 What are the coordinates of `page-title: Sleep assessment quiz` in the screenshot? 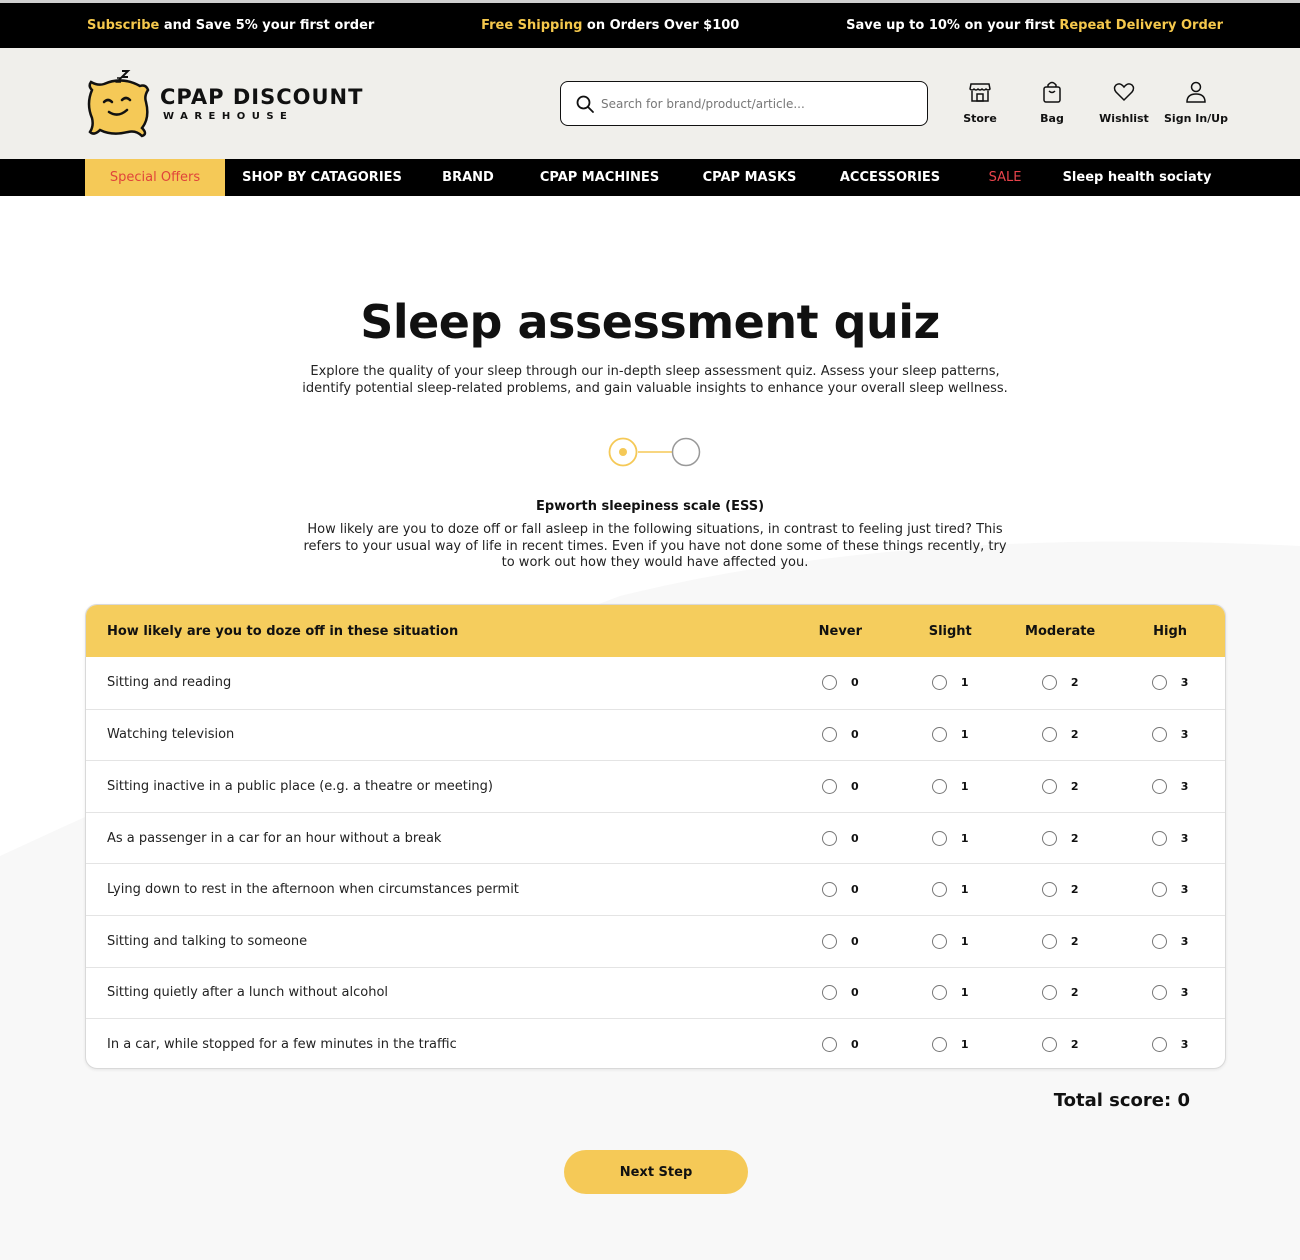 It's located at (650, 322).